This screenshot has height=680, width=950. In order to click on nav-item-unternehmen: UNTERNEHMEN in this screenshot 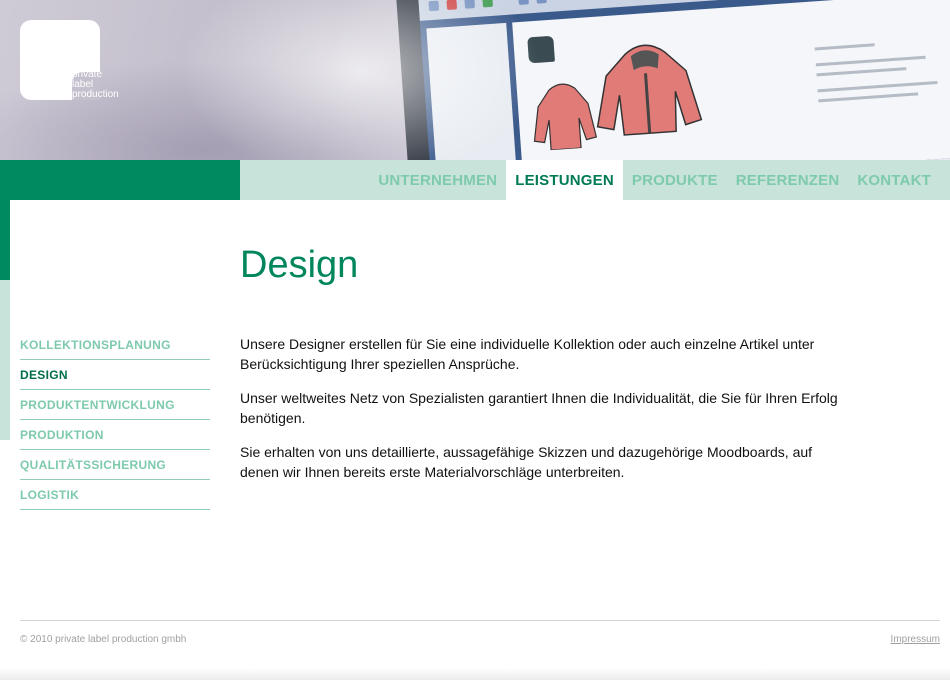, I will do `click(437, 180)`.